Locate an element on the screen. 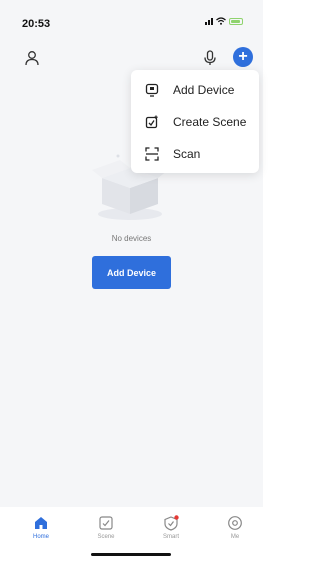 This screenshot has width=320, height=563. menu-item-label: Scan is located at coordinates (187, 154).